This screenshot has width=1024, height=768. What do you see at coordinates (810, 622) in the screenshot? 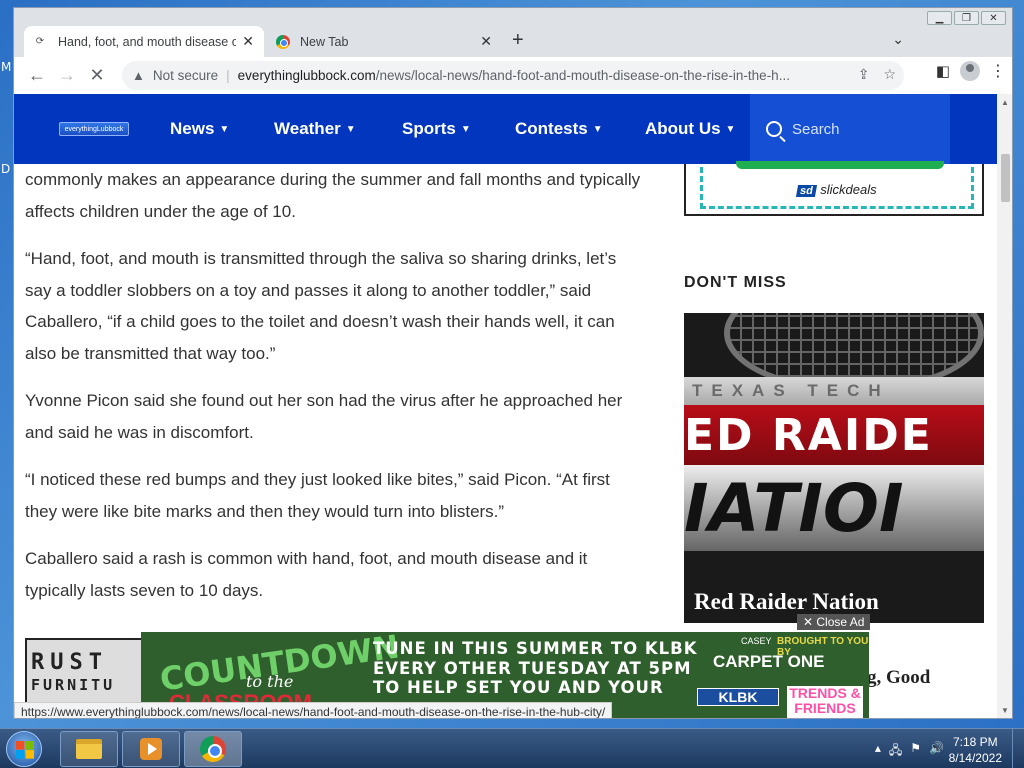
I see `close-icon: ✕` at bounding box center [810, 622].